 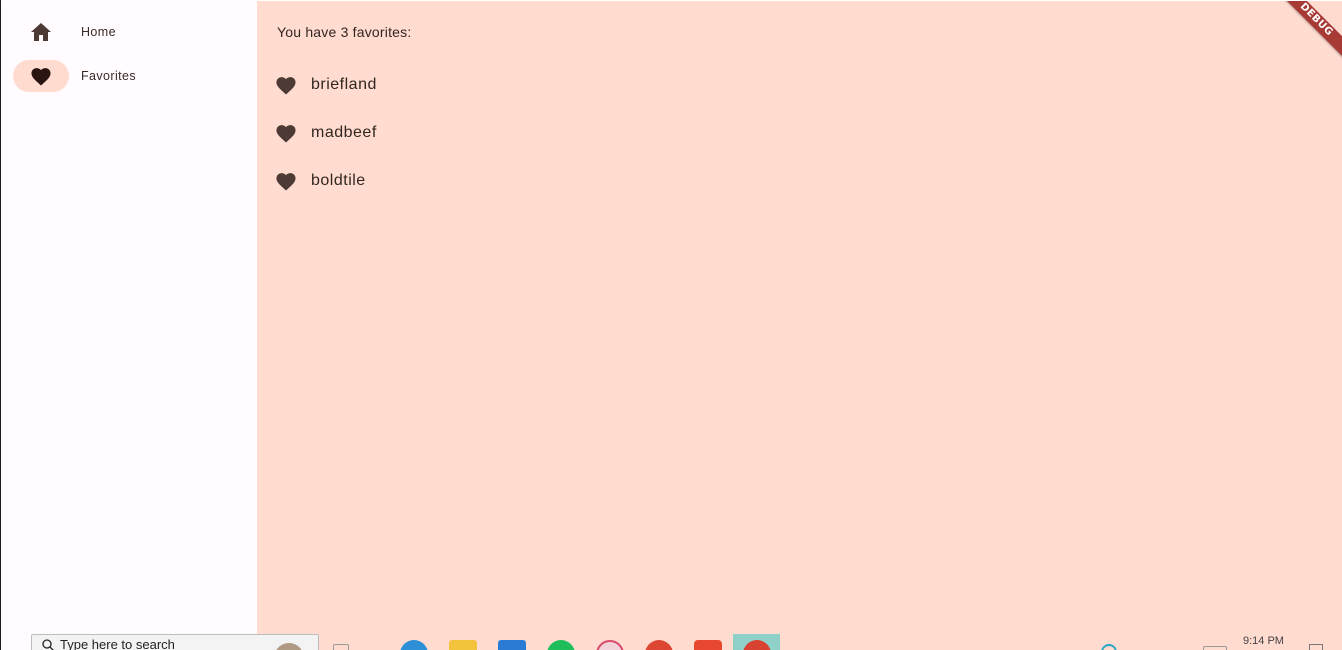 I want to click on app-icon, so click(x=610, y=645).